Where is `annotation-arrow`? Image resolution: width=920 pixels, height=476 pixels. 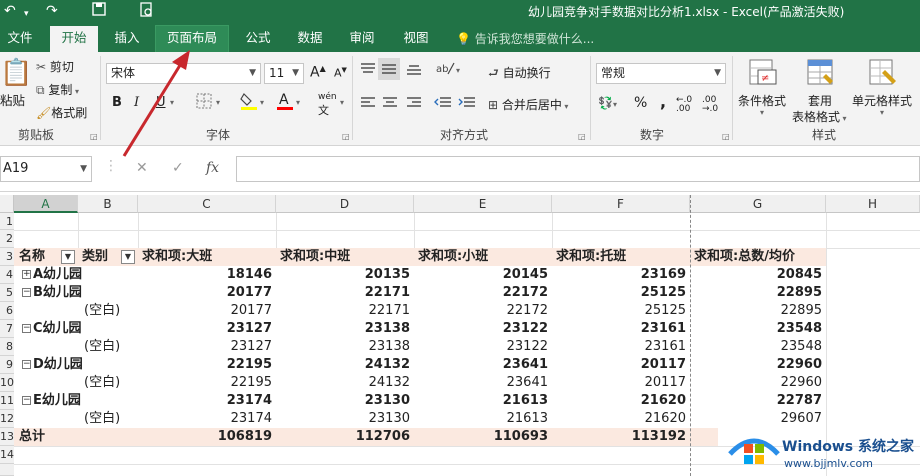 annotation-arrow is located at coordinates (156, 103).